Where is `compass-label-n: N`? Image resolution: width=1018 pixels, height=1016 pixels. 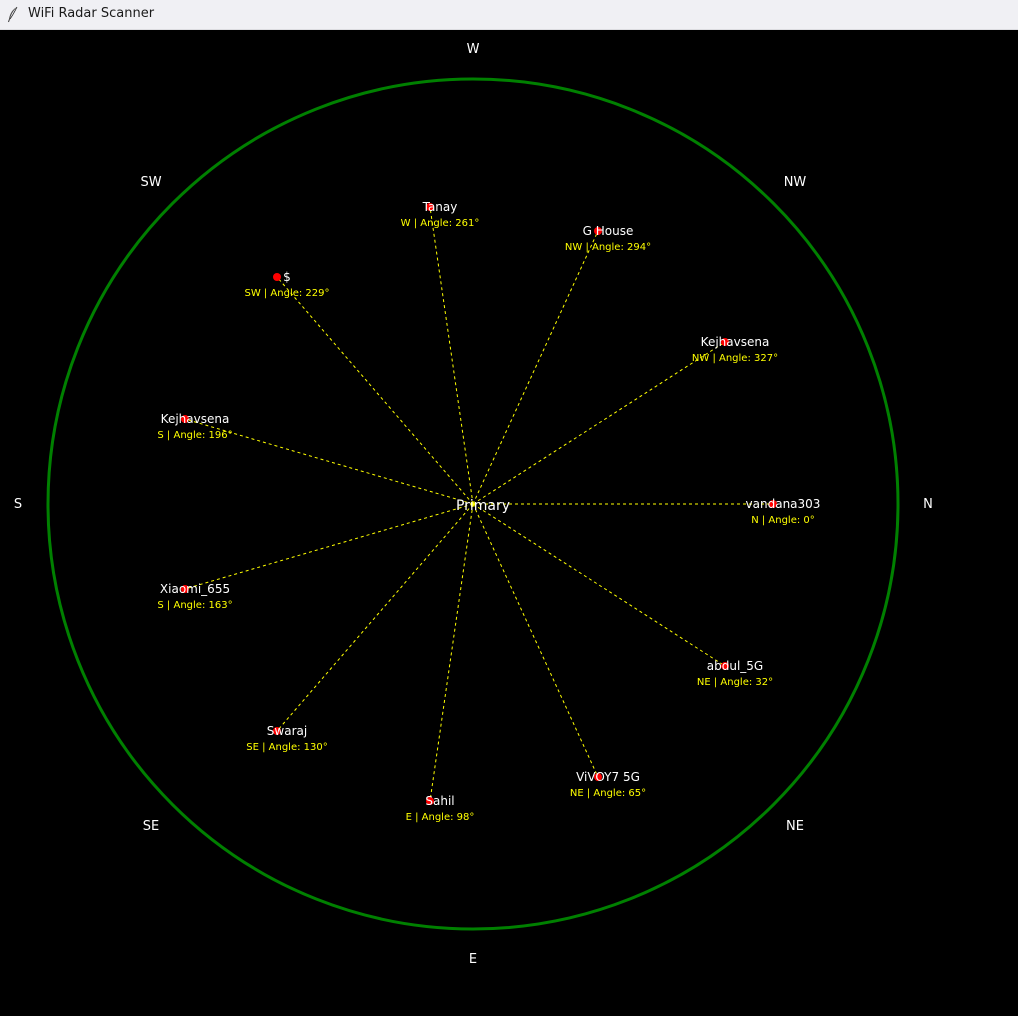
compass-label-n: N is located at coordinates (928, 504).